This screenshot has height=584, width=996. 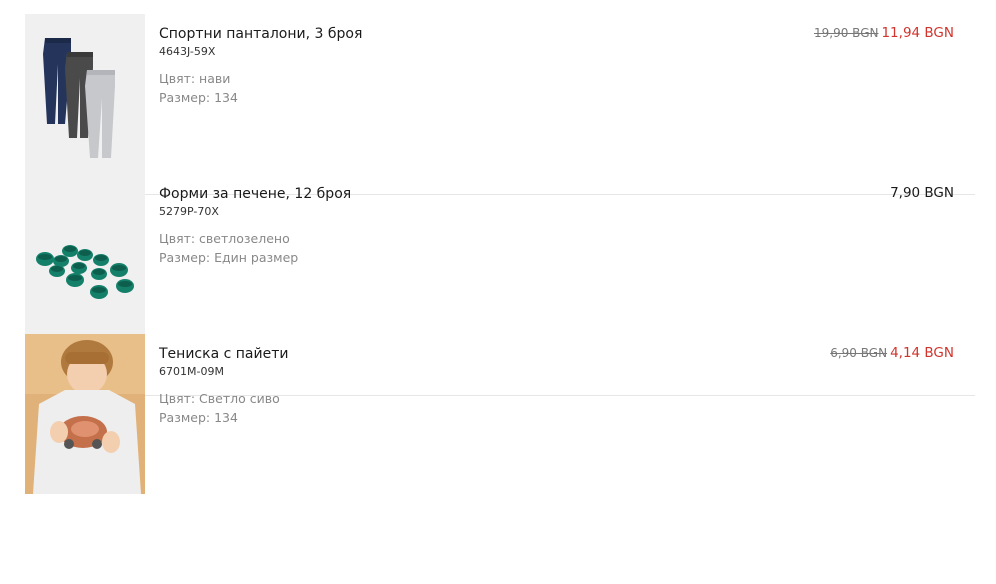 What do you see at coordinates (229, 257) in the screenshot?
I see `product-size: Размер: Един размер` at bounding box center [229, 257].